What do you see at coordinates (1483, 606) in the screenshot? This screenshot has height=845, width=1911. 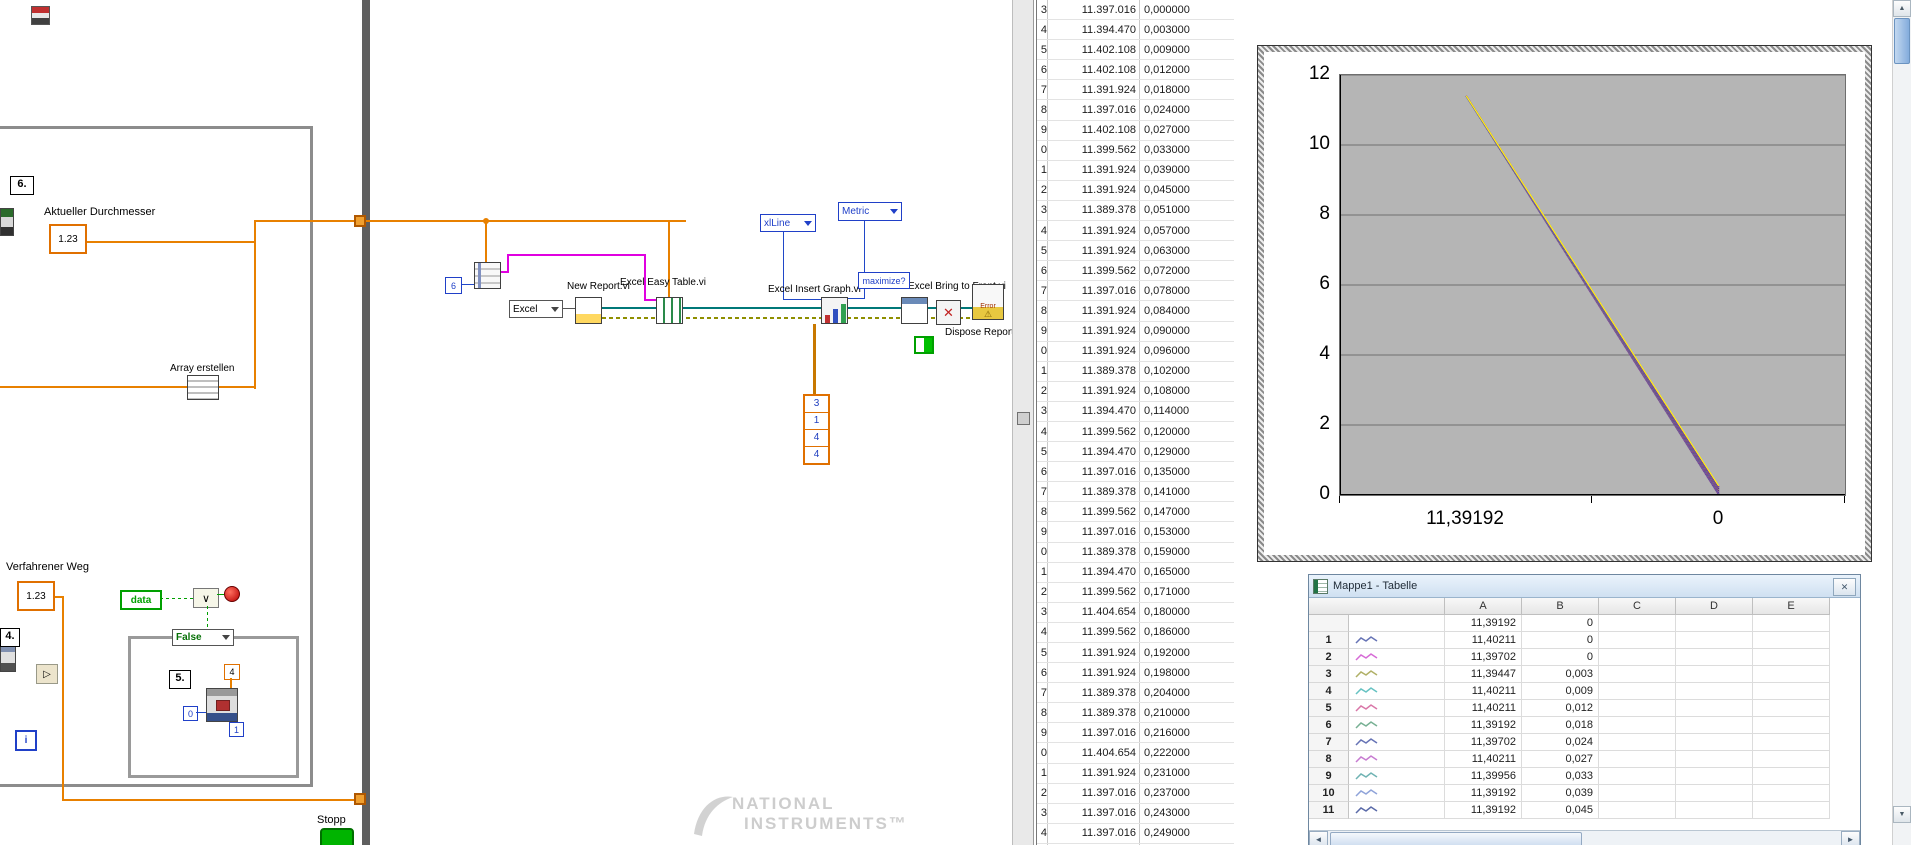 I see `column-header-a: A` at bounding box center [1483, 606].